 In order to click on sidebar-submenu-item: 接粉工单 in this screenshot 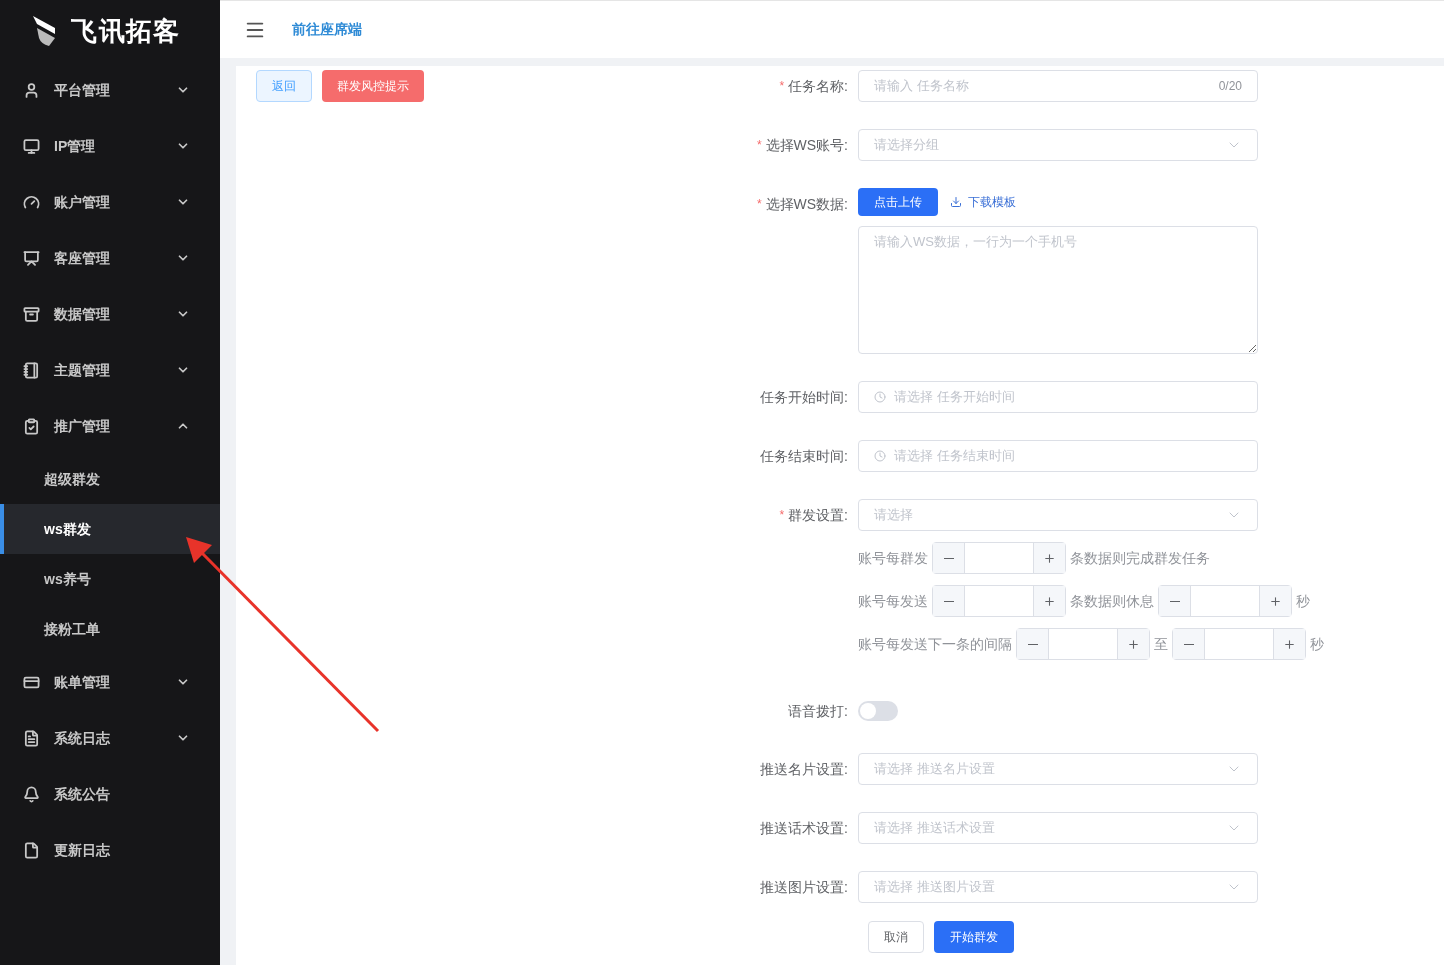, I will do `click(110, 629)`.